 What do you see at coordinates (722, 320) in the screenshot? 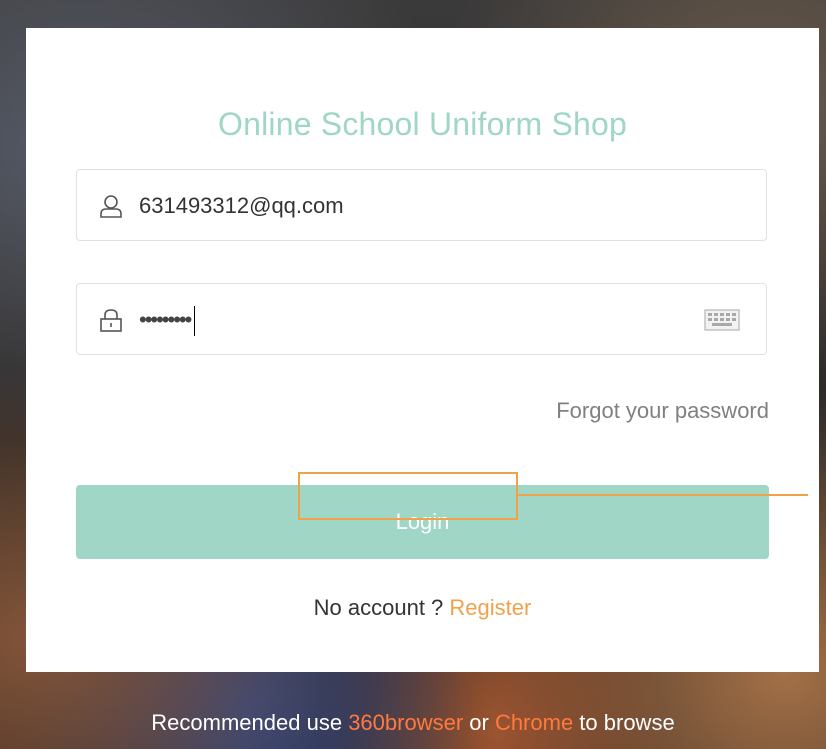
I see `keyboard-icon` at bounding box center [722, 320].